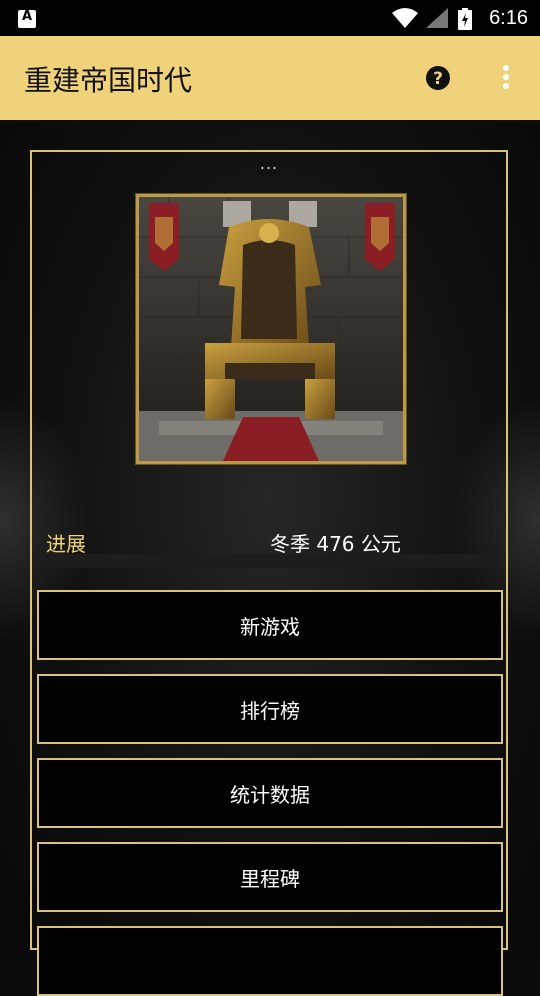 The image size is (540, 996). Describe the element at coordinates (465, 19) in the screenshot. I see `battery-icon` at that location.